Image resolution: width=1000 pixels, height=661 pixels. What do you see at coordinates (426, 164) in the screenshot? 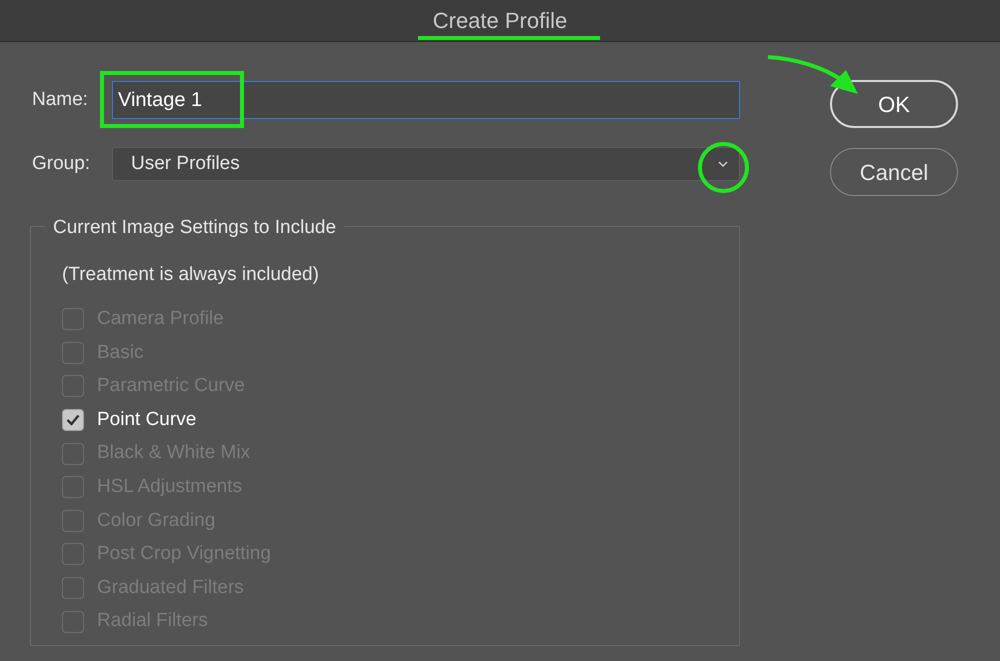
I see `group-dropdown: User Profiles` at bounding box center [426, 164].